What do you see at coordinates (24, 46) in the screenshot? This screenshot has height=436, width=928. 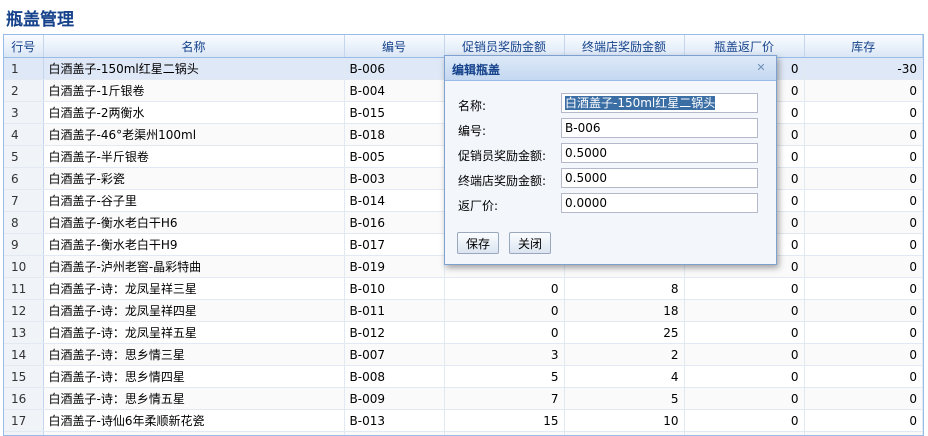 I see `column-header-row-number: 行号` at bounding box center [24, 46].